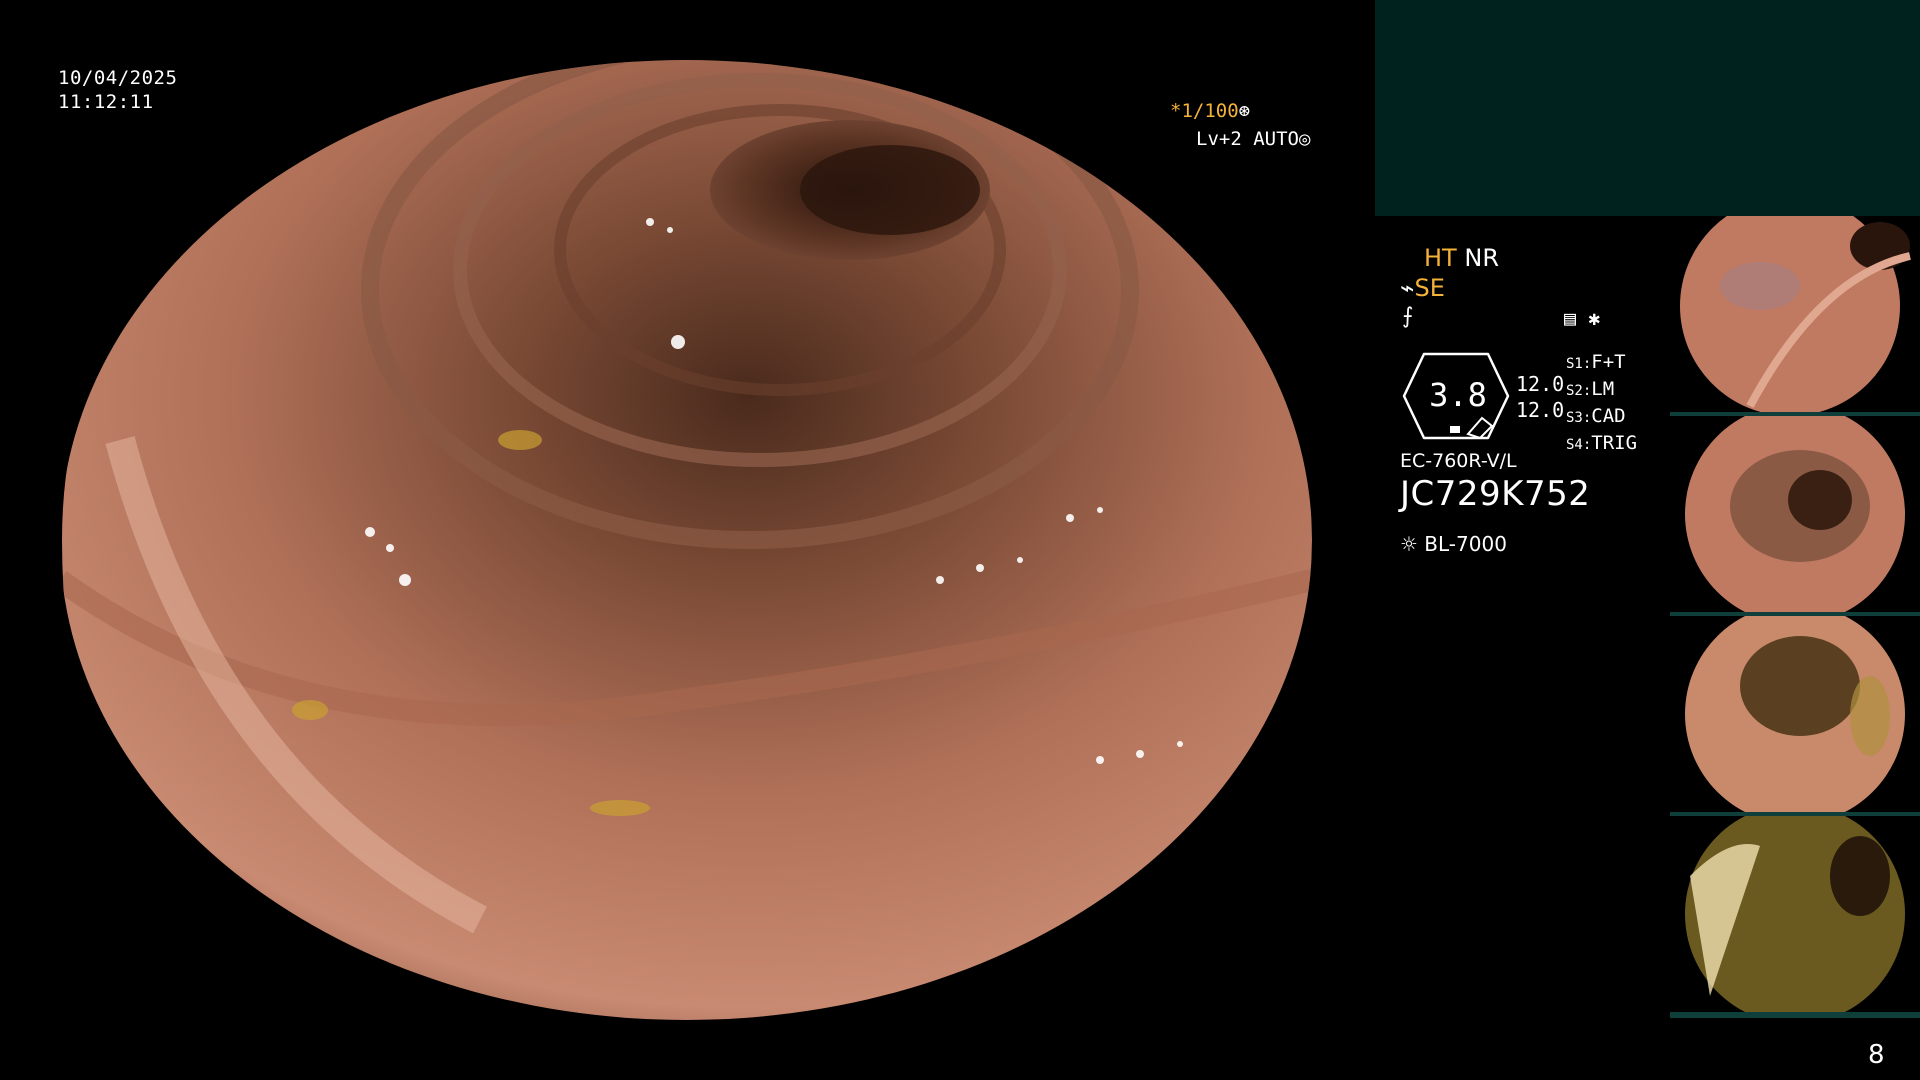 Image resolution: width=1920 pixels, height=1080 pixels. Describe the element at coordinates (106, 102) in the screenshot. I see `time-text: 11:12:11` at that location.